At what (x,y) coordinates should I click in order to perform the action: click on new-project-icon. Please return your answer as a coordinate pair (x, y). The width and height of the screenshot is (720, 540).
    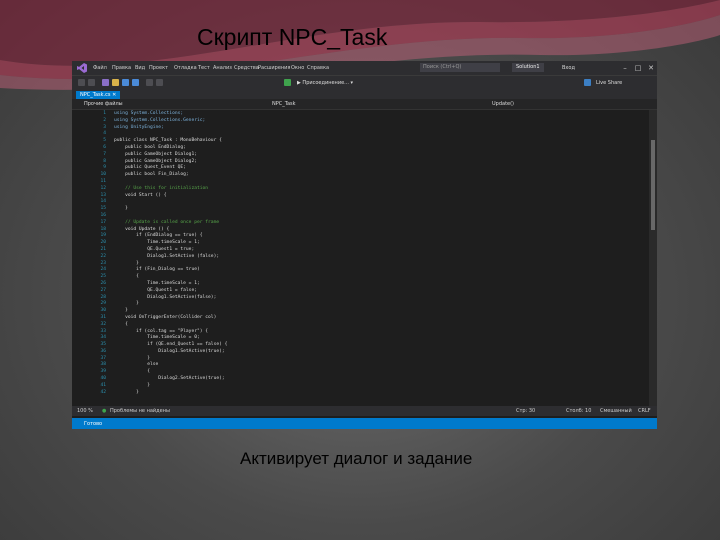
    Looking at the image, I should click on (105, 82).